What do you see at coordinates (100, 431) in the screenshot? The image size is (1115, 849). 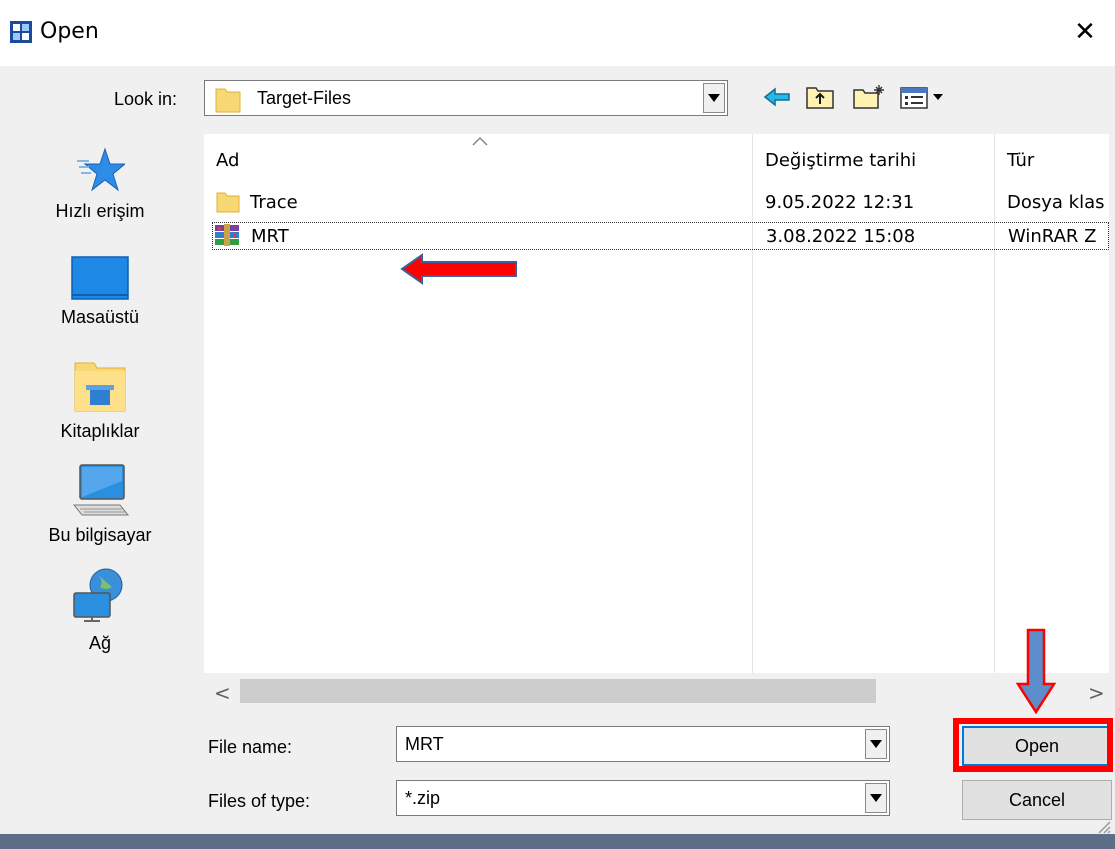 I see `place-label: Kitaplıklar` at bounding box center [100, 431].